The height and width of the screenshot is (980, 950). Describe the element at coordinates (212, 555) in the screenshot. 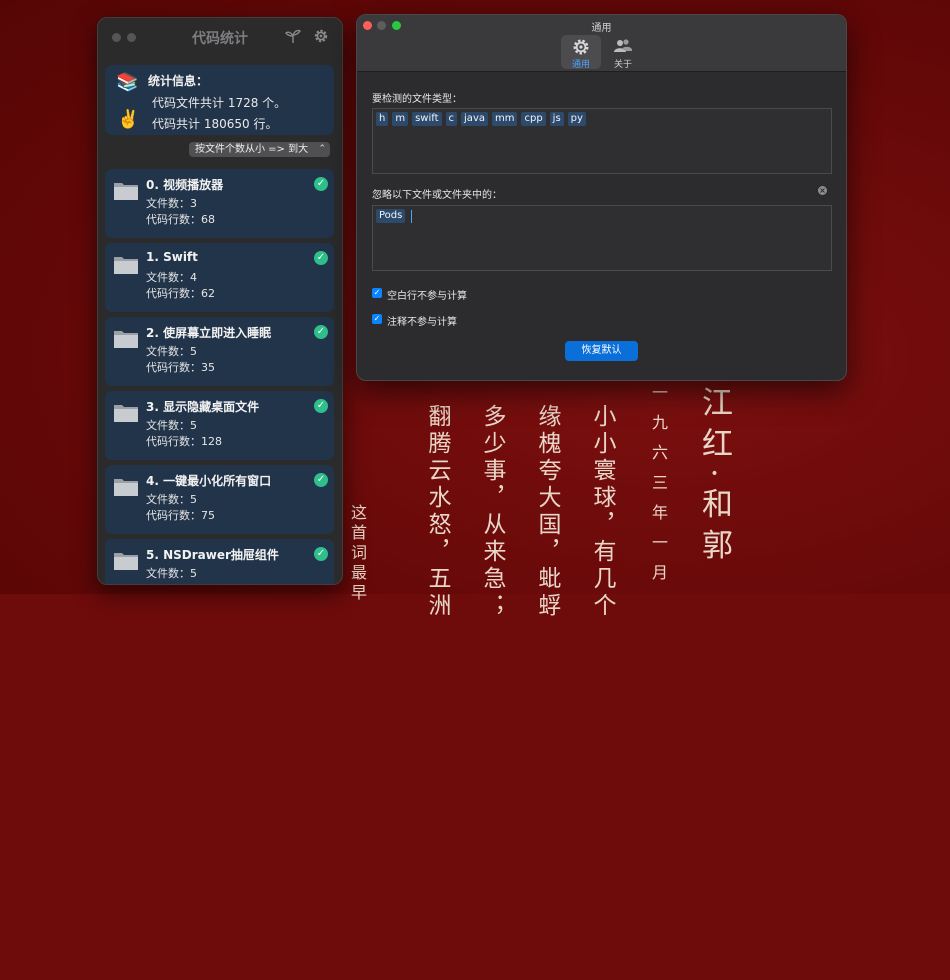

I see `project-name: 5. NSDrawer抽屉组件` at that location.